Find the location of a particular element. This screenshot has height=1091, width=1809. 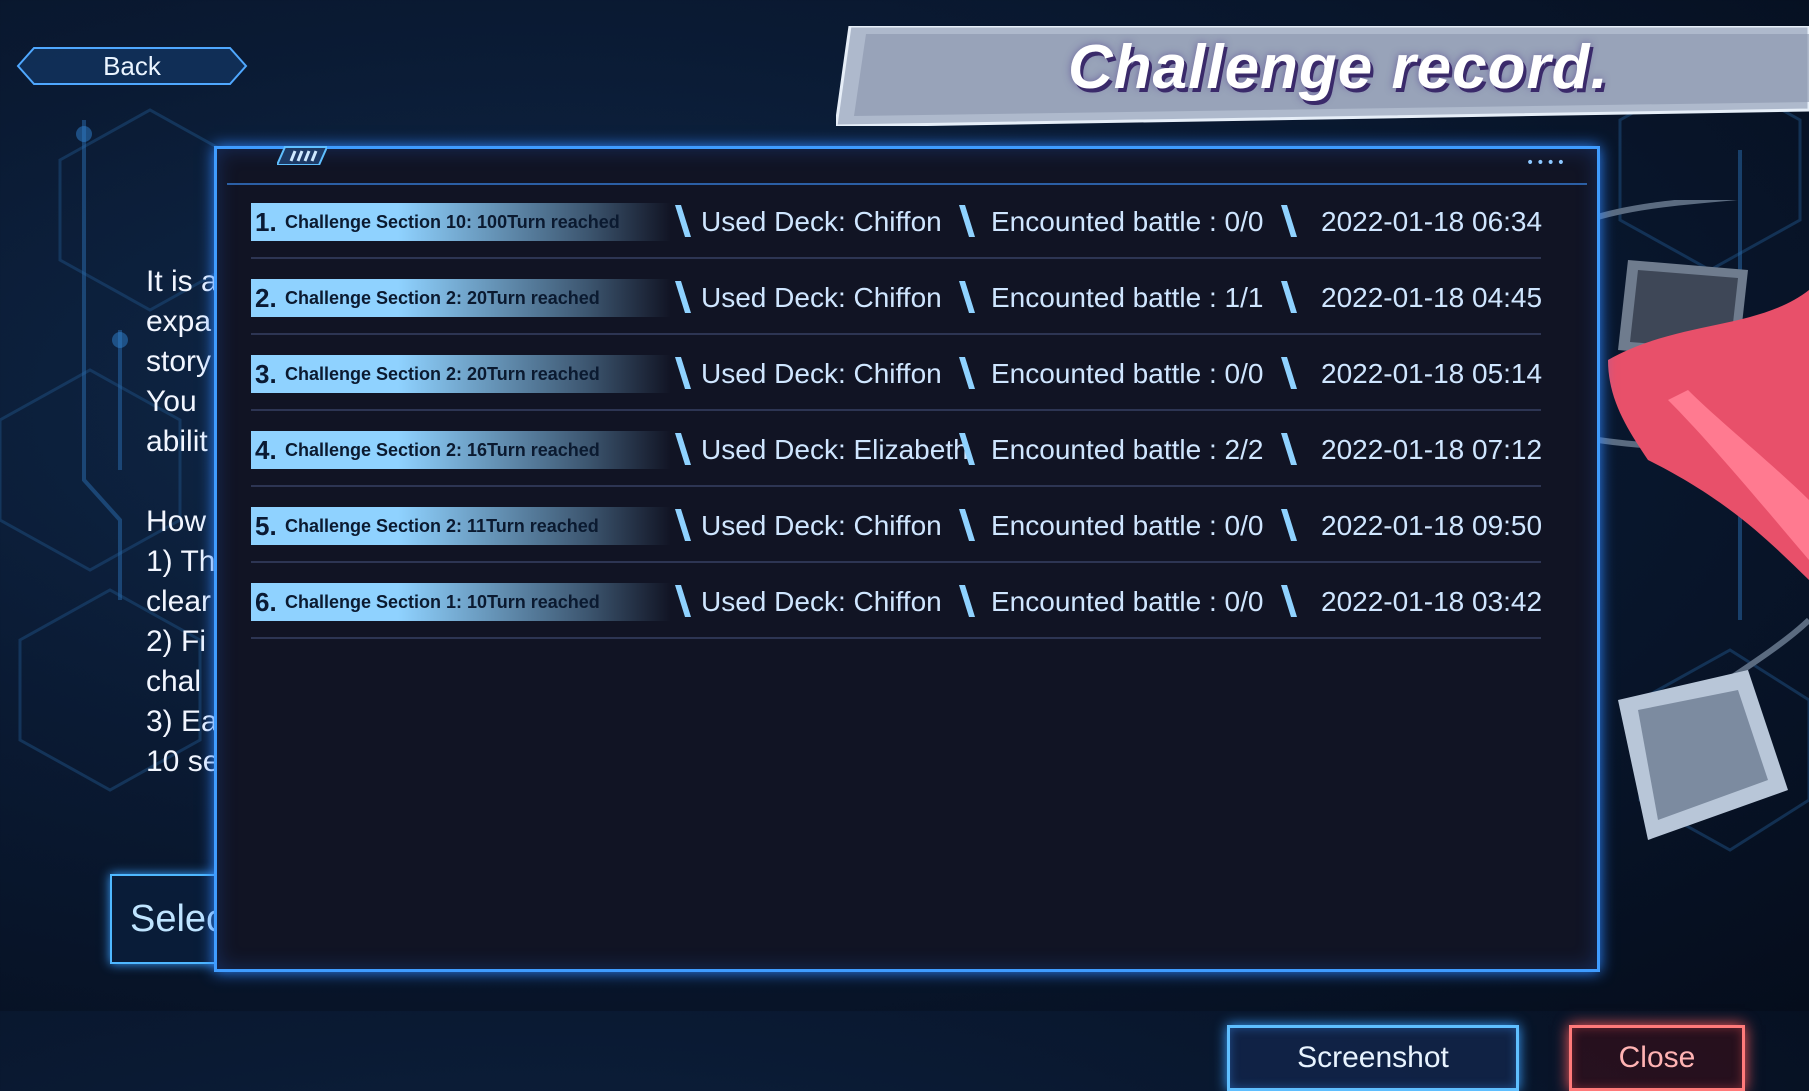

record-rank: 3. is located at coordinates (266, 373).